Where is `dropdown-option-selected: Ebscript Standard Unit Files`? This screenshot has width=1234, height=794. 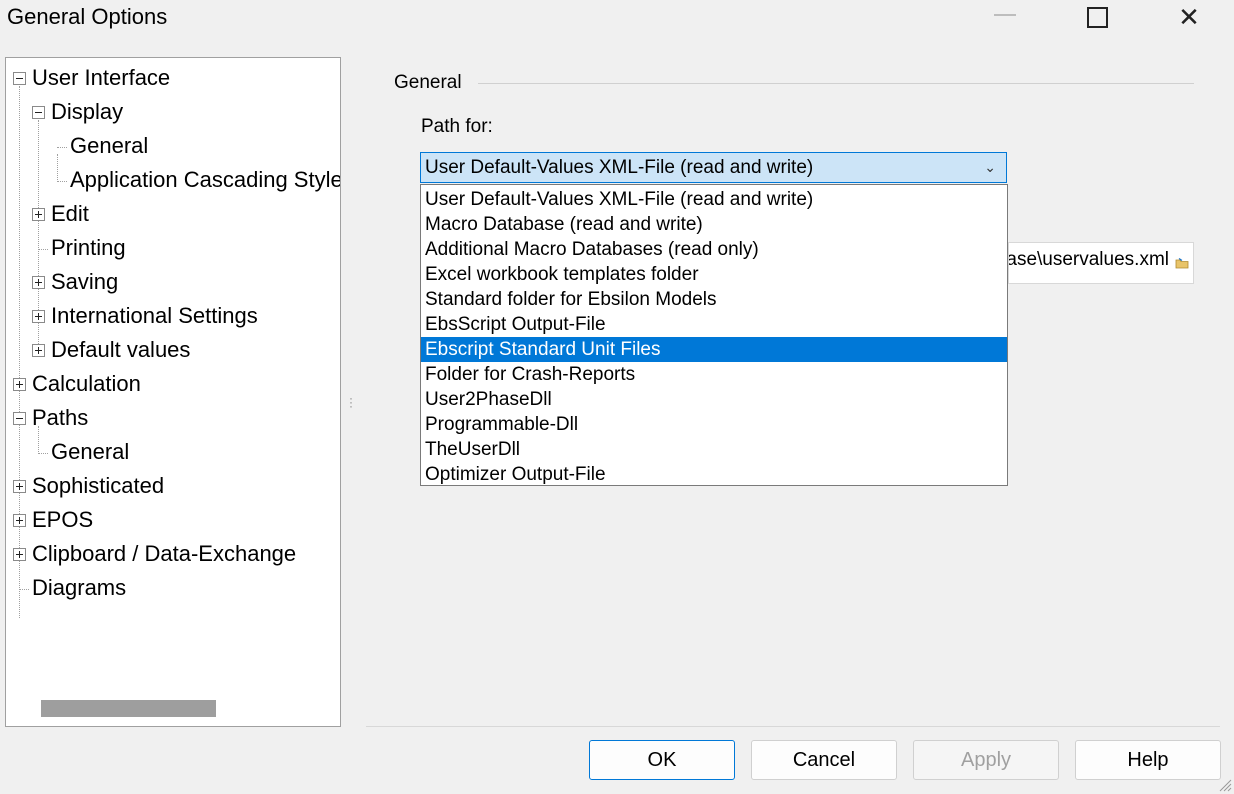
dropdown-option-selected: Ebscript Standard Unit Files is located at coordinates (714, 349).